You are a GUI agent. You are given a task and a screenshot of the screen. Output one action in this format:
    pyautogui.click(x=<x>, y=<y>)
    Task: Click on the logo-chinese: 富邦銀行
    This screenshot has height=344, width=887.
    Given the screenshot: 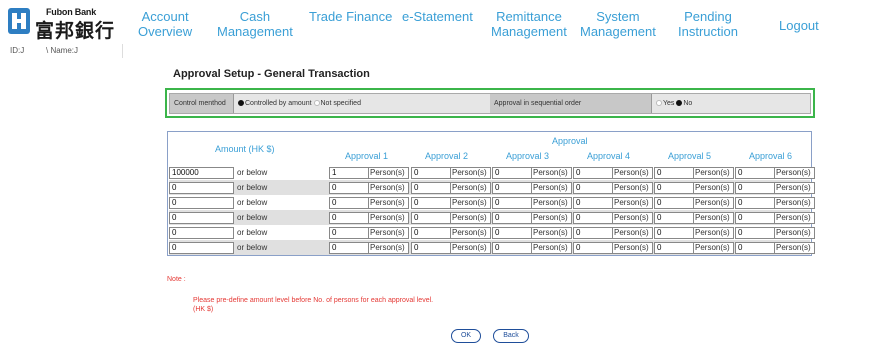 What is the action you would take?
    pyautogui.click(x=75, y=31)
    